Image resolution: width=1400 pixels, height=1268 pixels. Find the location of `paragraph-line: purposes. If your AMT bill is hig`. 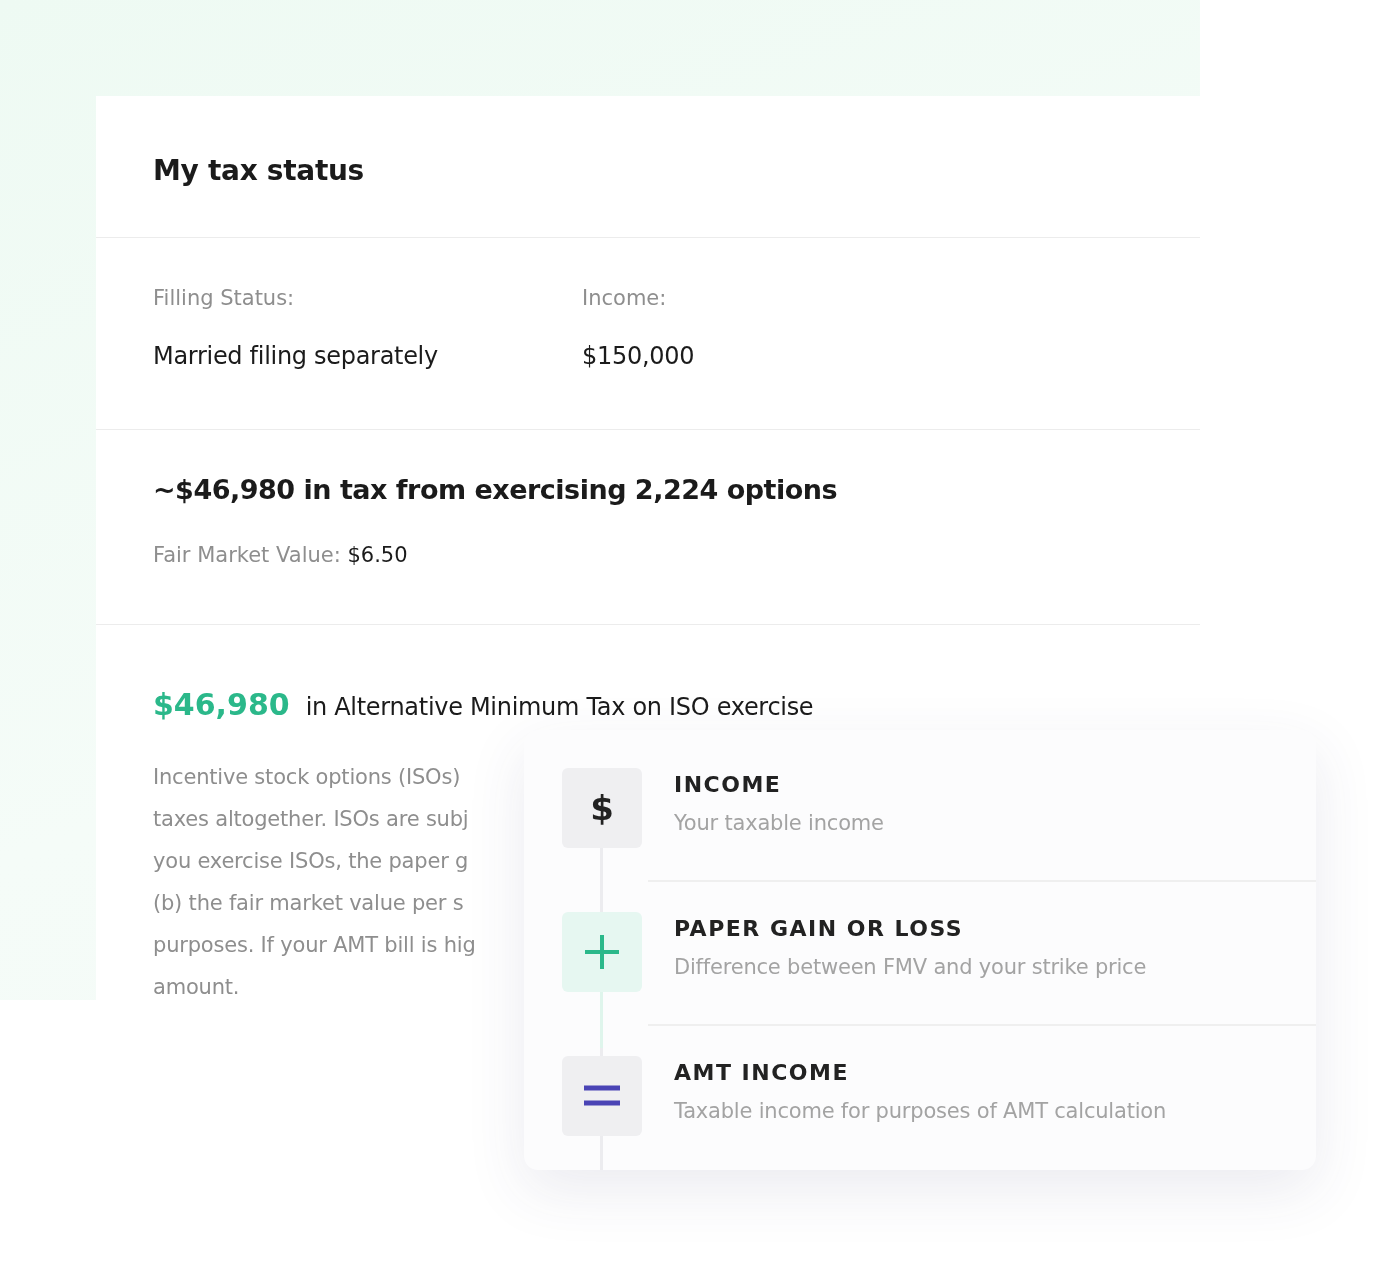

paragraph-line: purposes. If your AMT bill is hig is located at coordinates (314, 945).